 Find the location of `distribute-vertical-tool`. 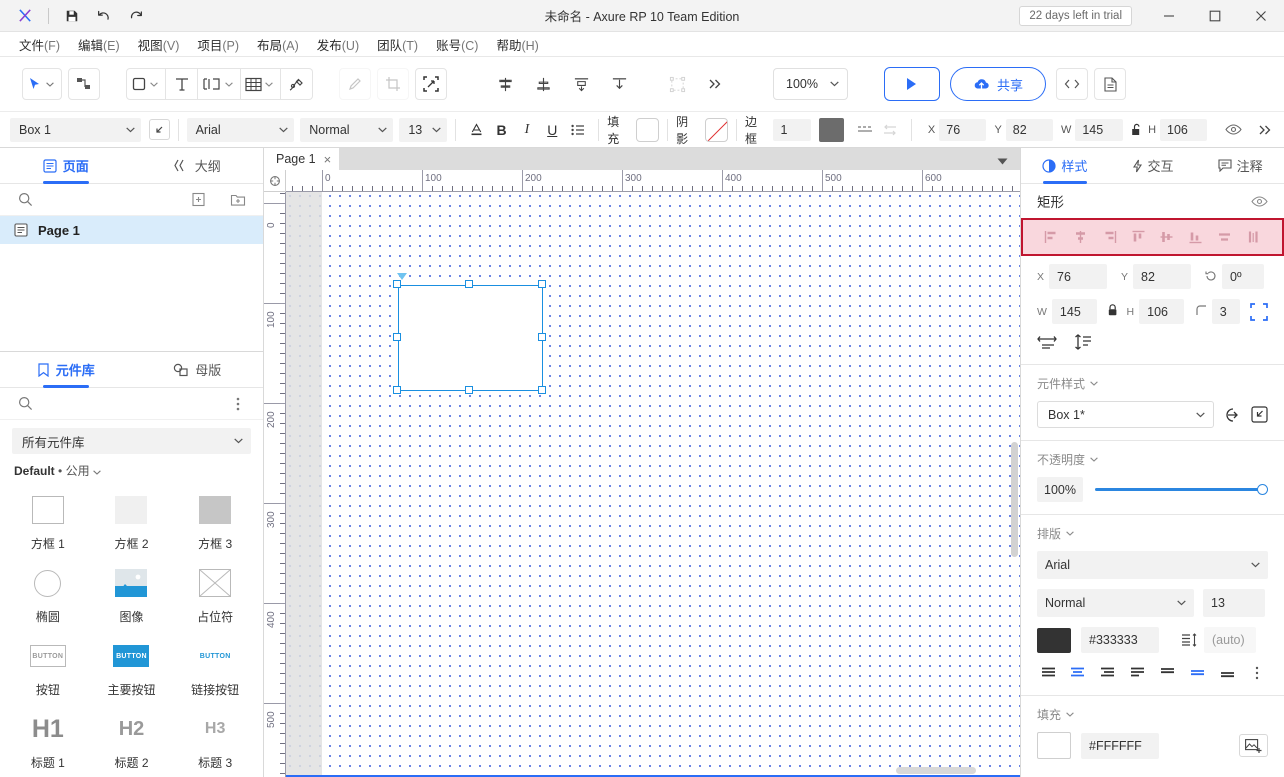

distribute-vertical-tool is located at coordinates (619, 84).